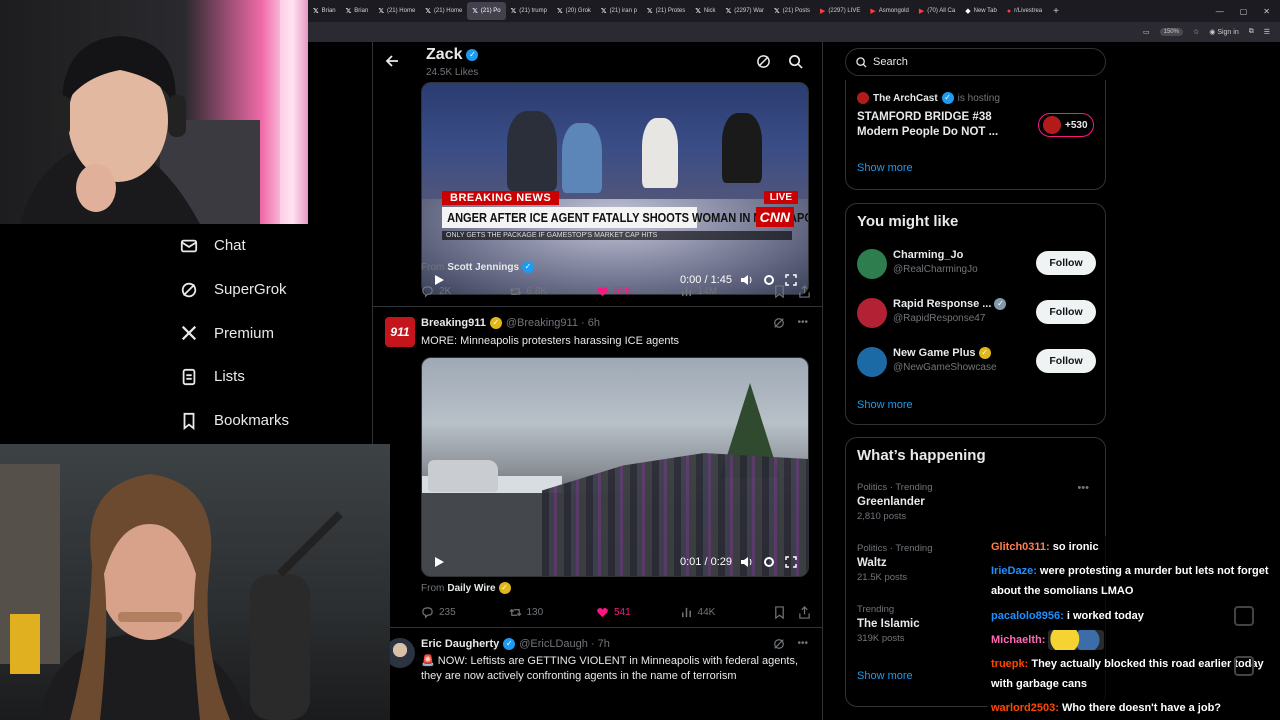 The image size is (1280, 720). I want to click on attribution-name: Scott Jennings, so click(483, 267).